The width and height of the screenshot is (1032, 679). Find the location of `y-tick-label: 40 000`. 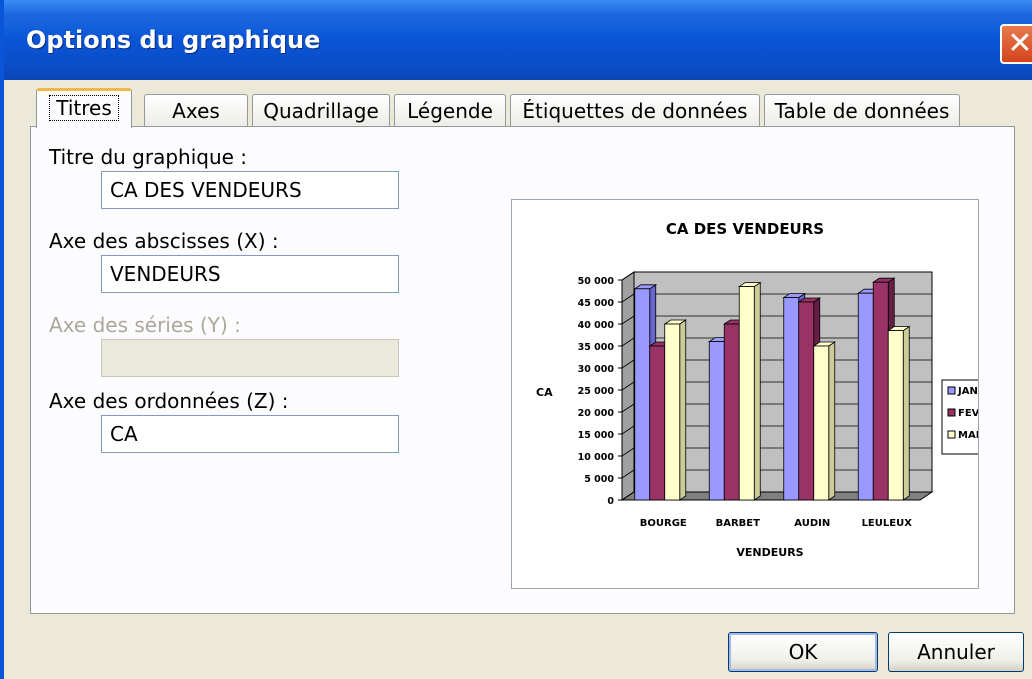

y-tick-label: 40 000 is located at coordinates (596, 325).